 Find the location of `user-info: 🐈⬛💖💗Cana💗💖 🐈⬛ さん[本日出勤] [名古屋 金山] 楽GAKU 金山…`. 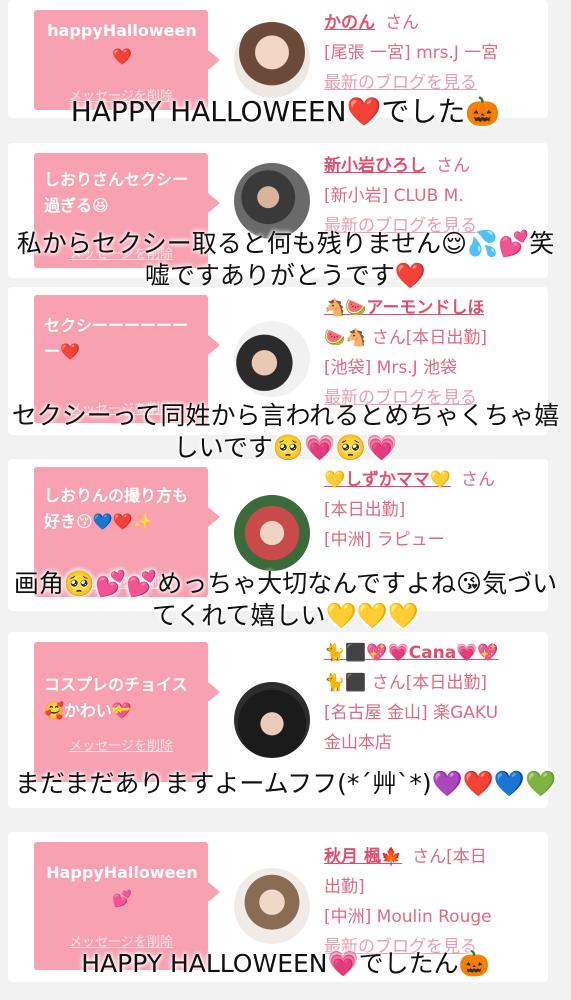

user-info: 🐈⬛💖💗Cana💗💖 🐈⬛ さん[本日出勤] [名古屋 金山] 楽GAKU 金山… is located at coordinates (429, 698).